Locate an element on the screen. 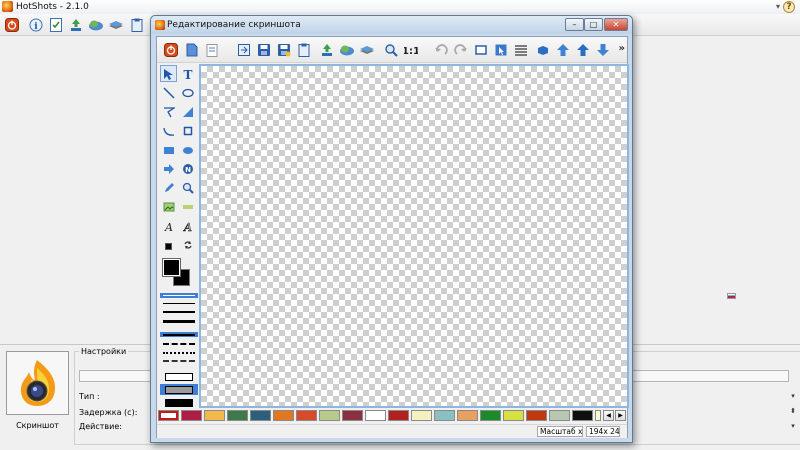  palette-scroll-right-icon: ▶ is located at coordinates (620, 415).